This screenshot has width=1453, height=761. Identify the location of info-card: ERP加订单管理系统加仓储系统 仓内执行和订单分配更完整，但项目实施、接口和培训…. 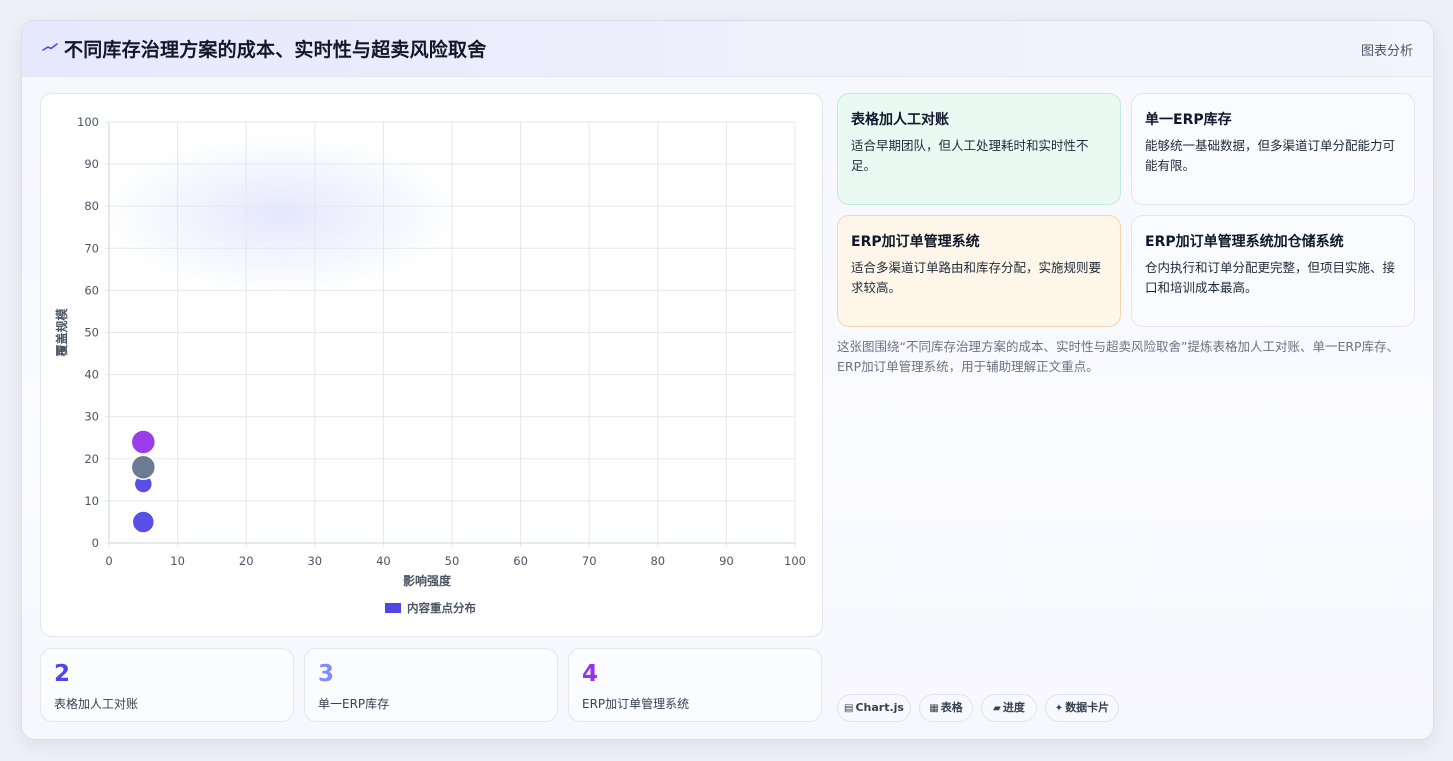
(1273, 271).